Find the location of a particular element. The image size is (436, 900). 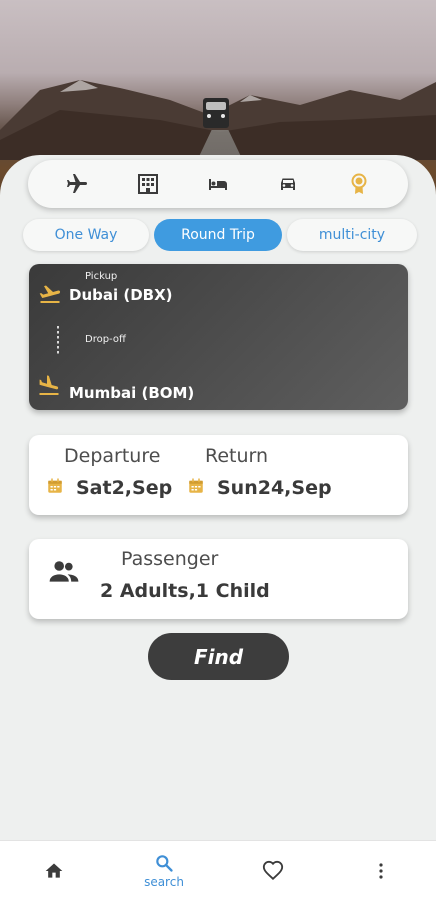

badge-icon is located at coordinates (359, 184).